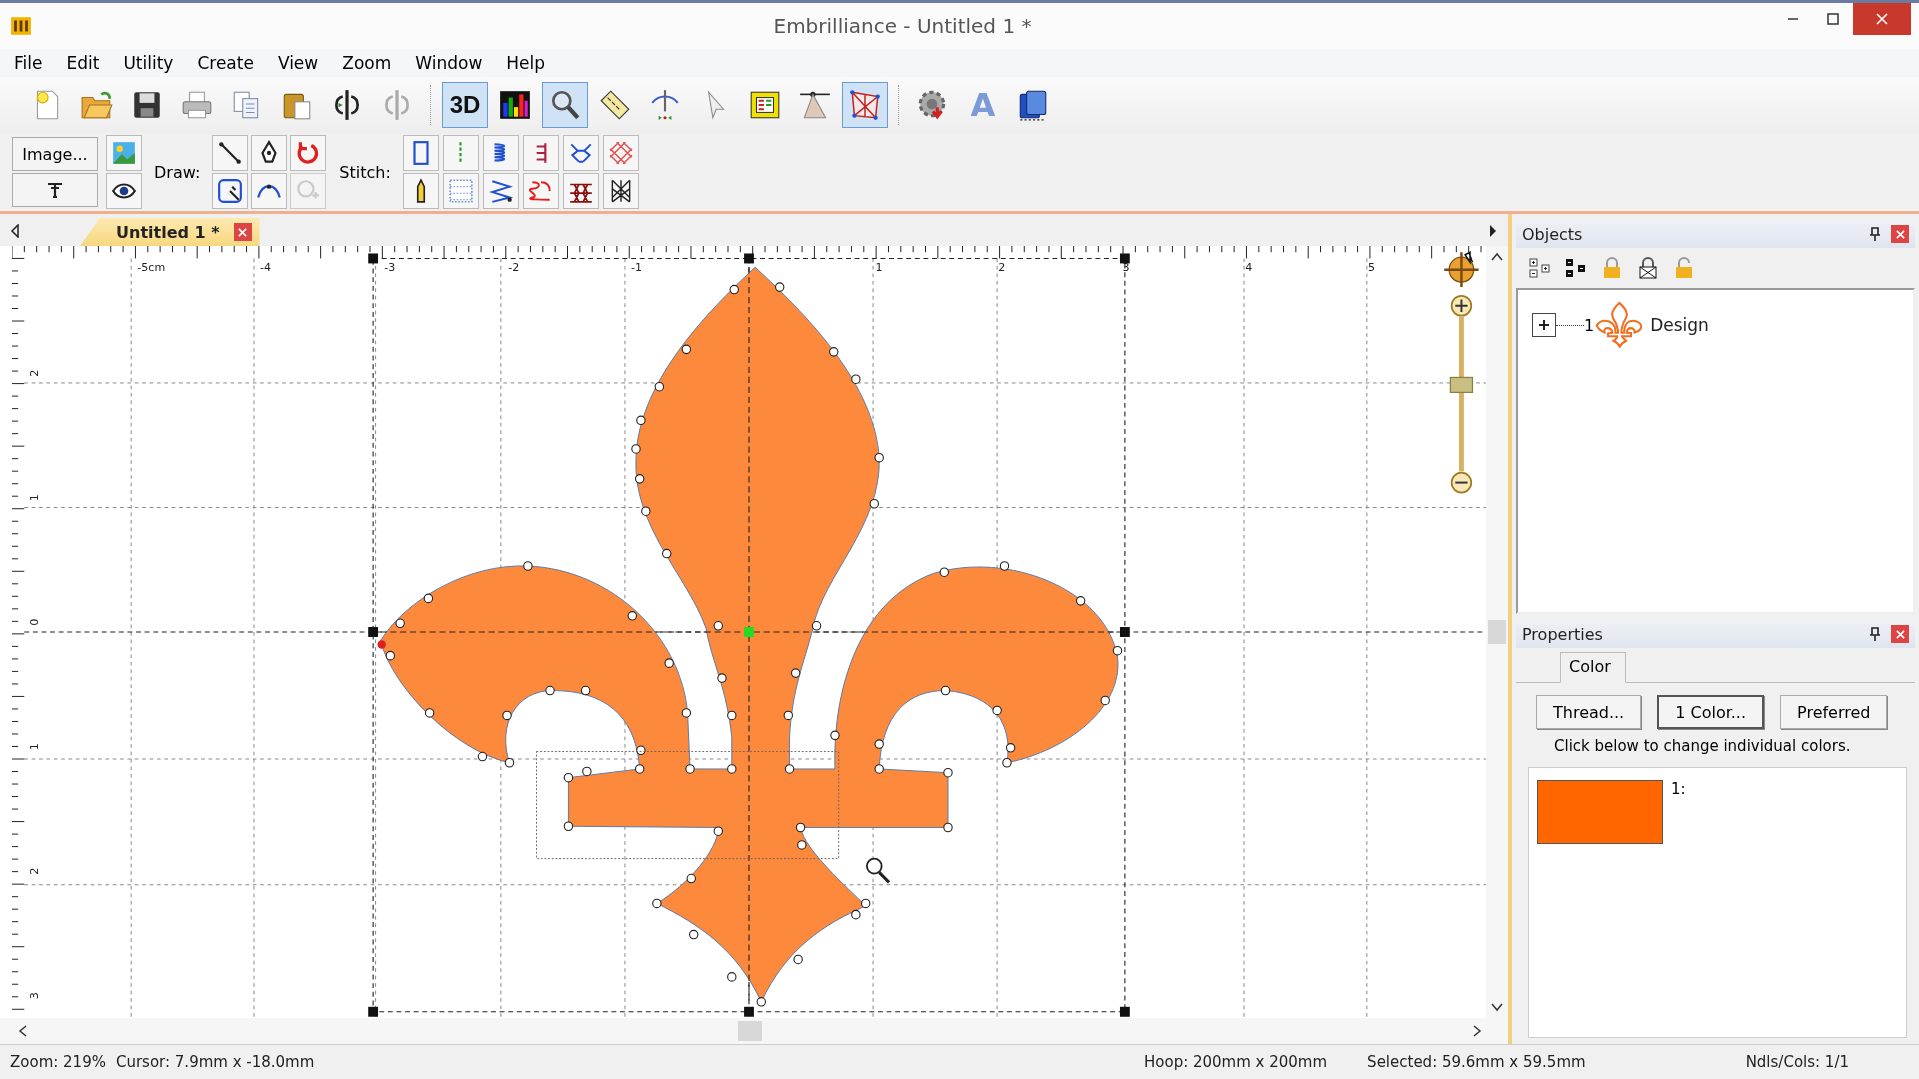 This screenshot has width=1919, height=1079. Describe the element at coordinates (1833, 19) in the screenshot. I see `maximize-icon` at that location.